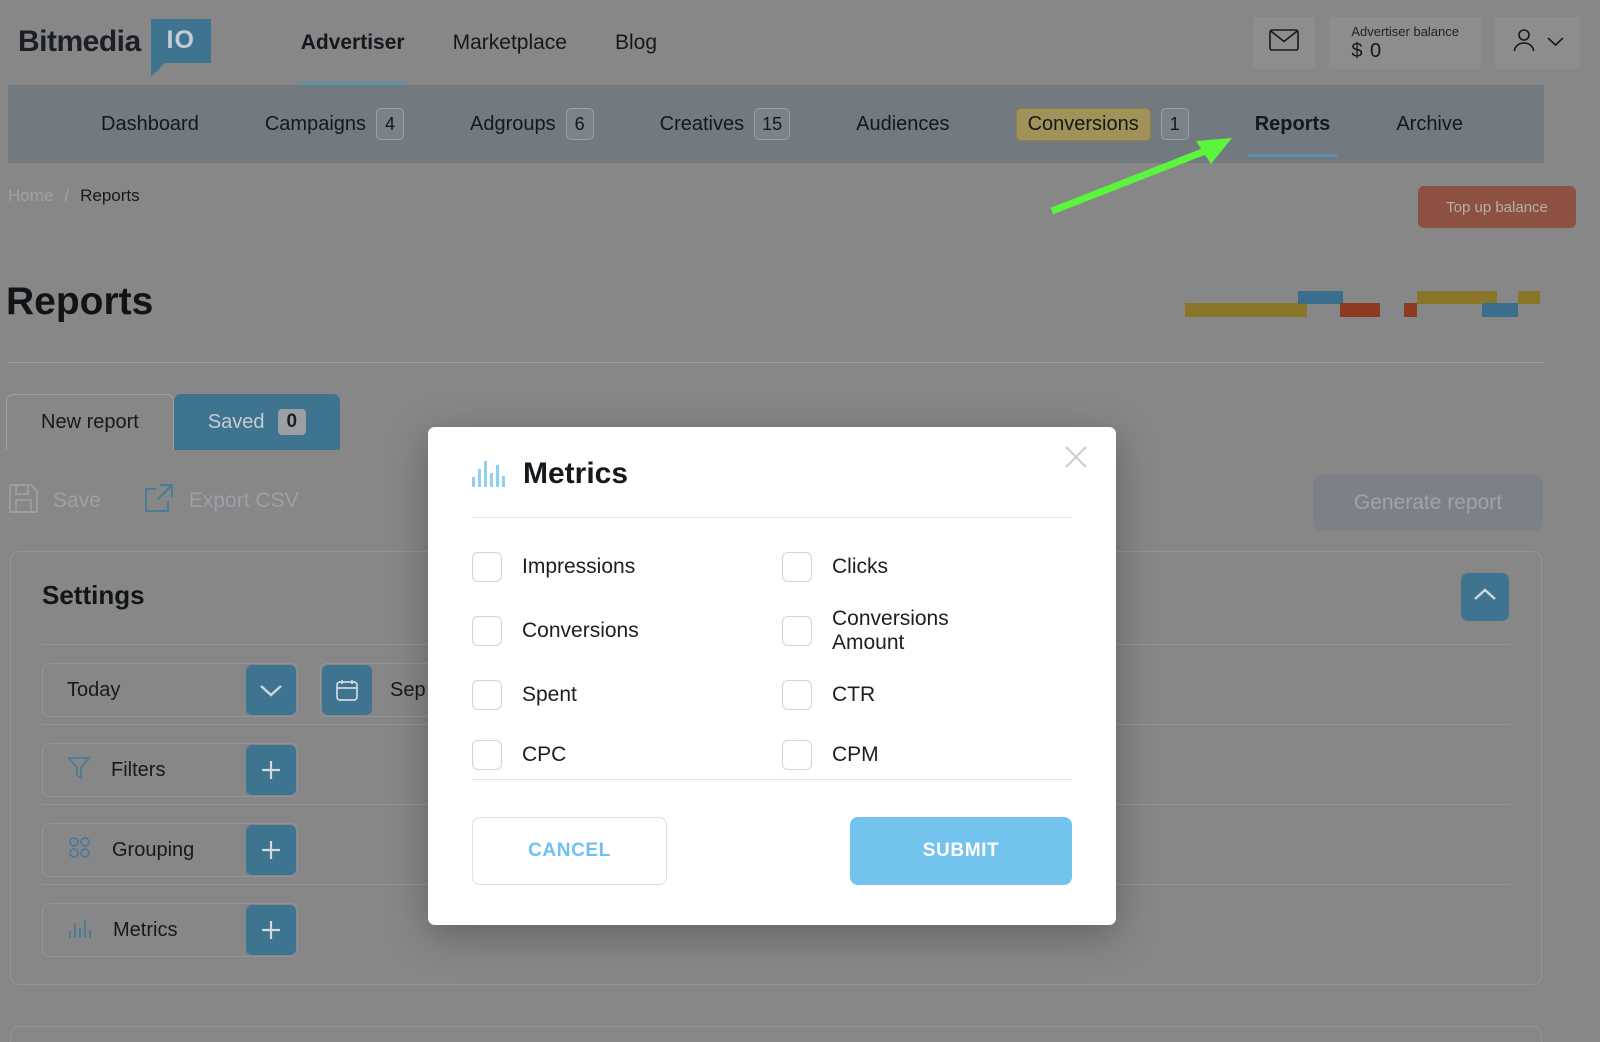 This screenshot has height=1042, width=1600. What do you see at coordinates (150, 124) in the screenshot?
I see `sidebar-item-dashboard: Dashboard` at bounding box center [150, 124].